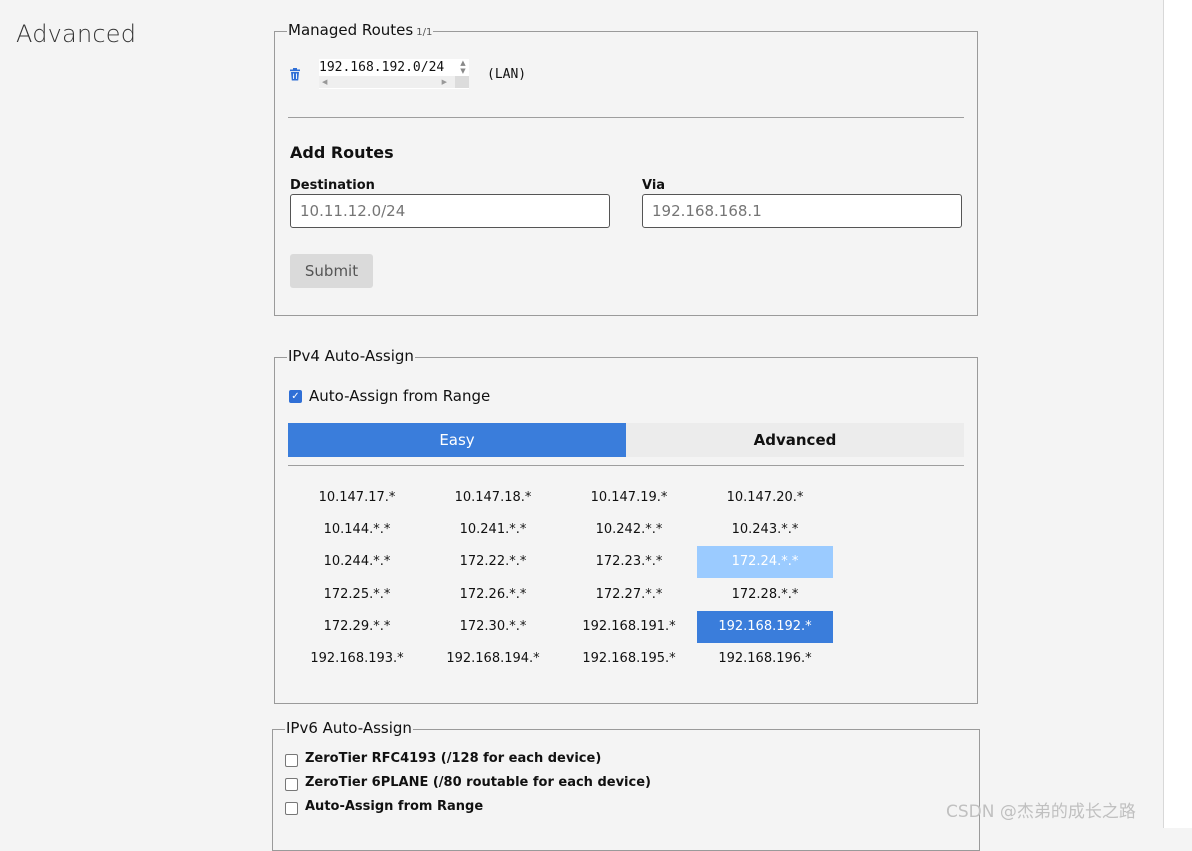  What do you see at coordinates (507, 74) in the screenshot?
I see `route-via-label: (LAN)` at bounding box center [507, 74].